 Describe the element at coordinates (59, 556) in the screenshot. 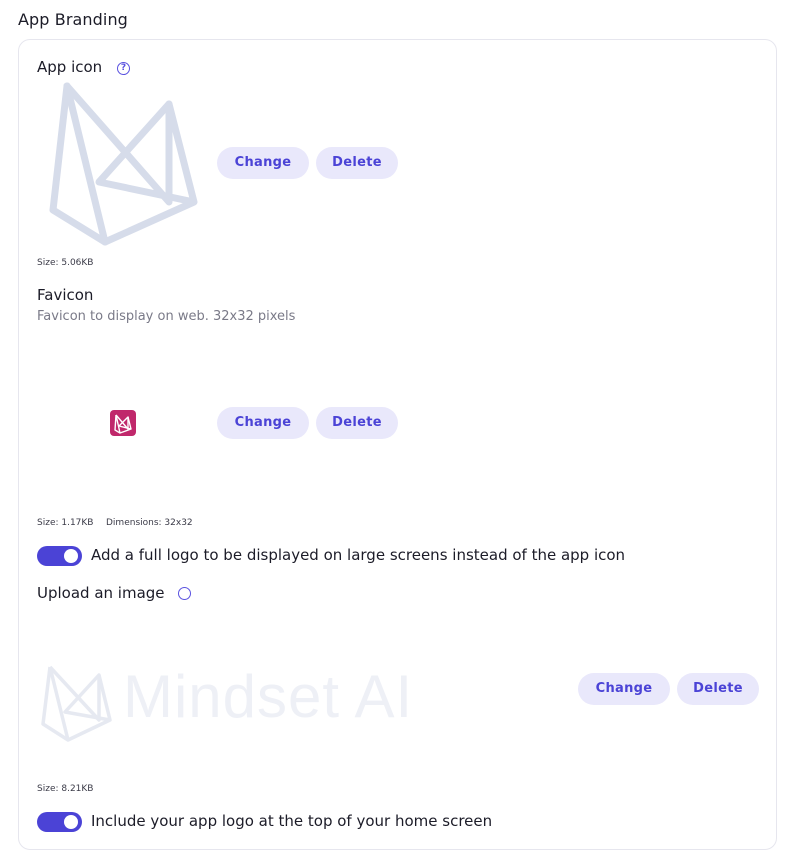

I see `full-logo-toggle` at that location.